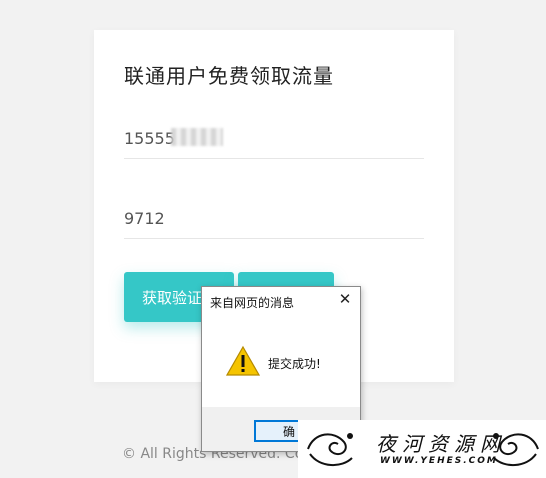 Image resolution: width=546 pixels, height=478 pixels. Describe the element at coordinates (243, 360) in the screenshot. I see `warning-icon` at that location.